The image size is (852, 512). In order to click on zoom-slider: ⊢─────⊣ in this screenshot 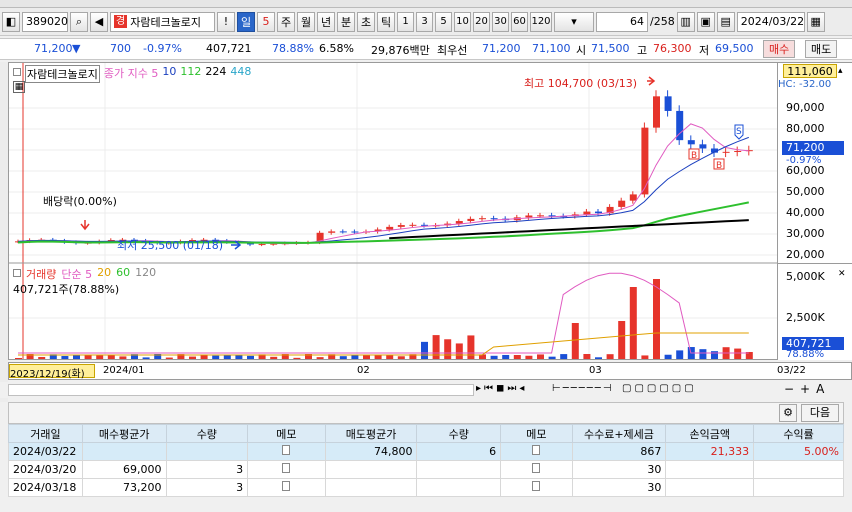, I will do `click(583, 388)`.